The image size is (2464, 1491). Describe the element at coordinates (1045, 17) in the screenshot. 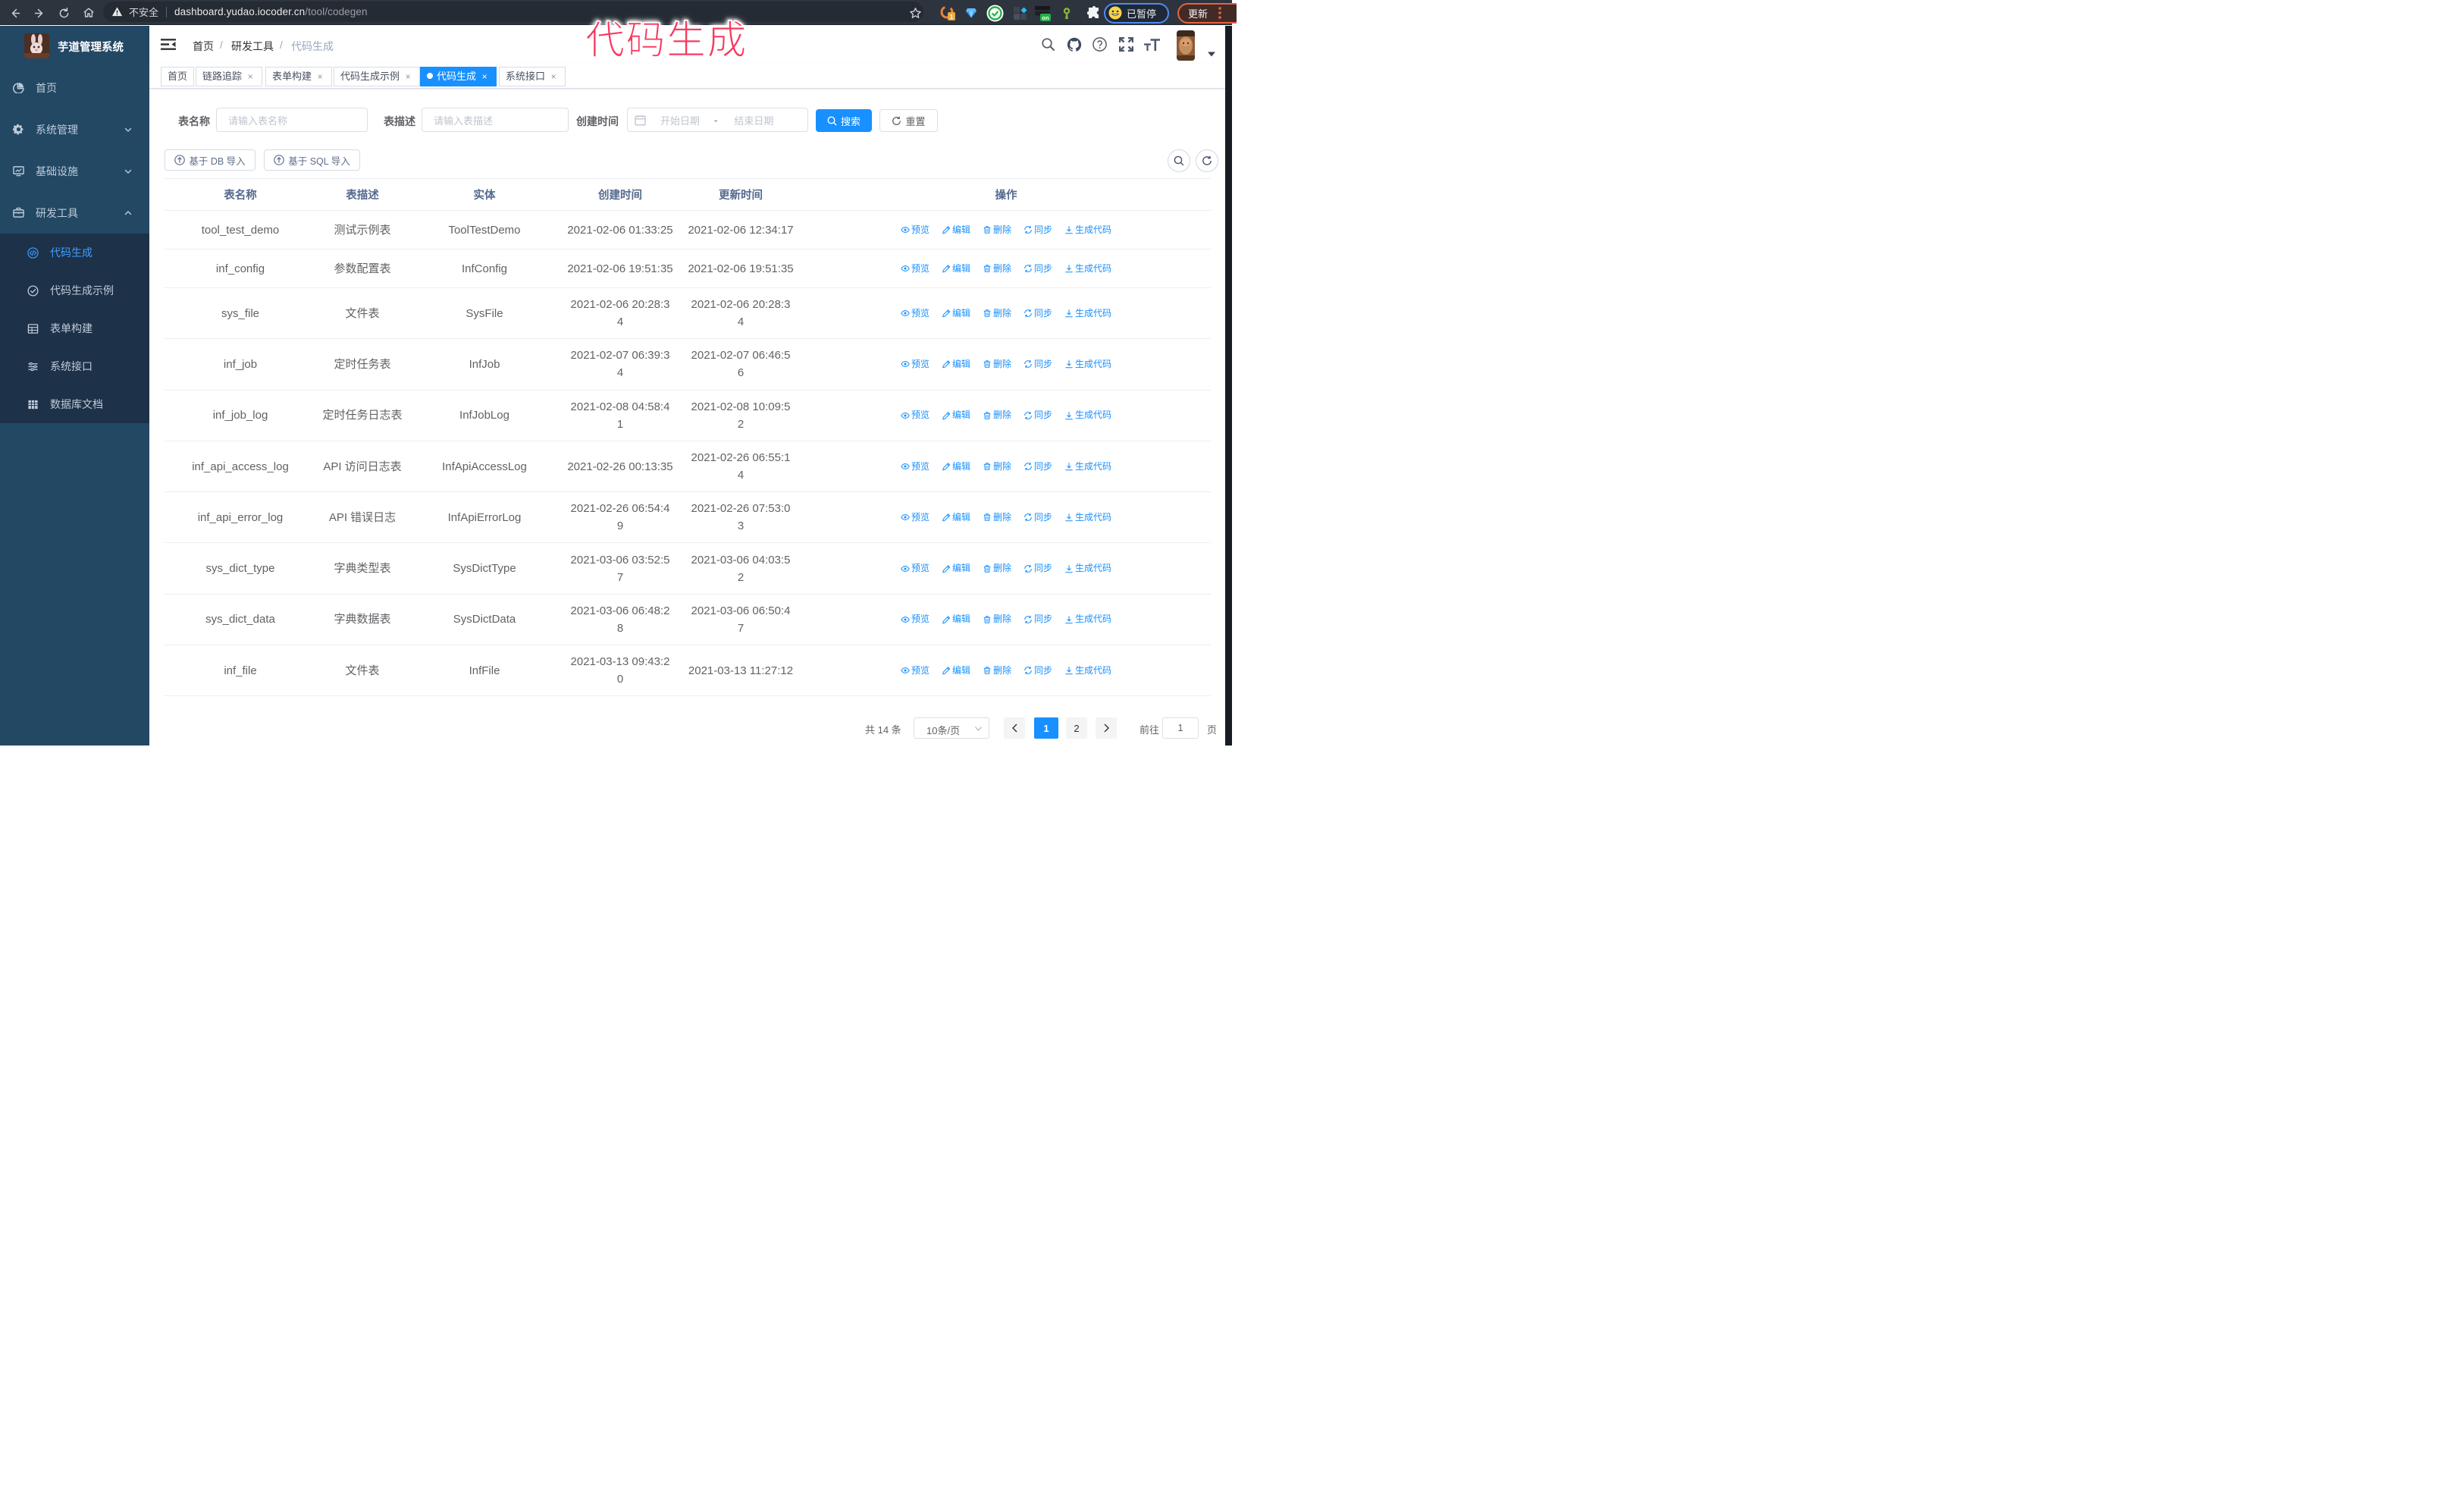

I see `svg-text: on` at that location.